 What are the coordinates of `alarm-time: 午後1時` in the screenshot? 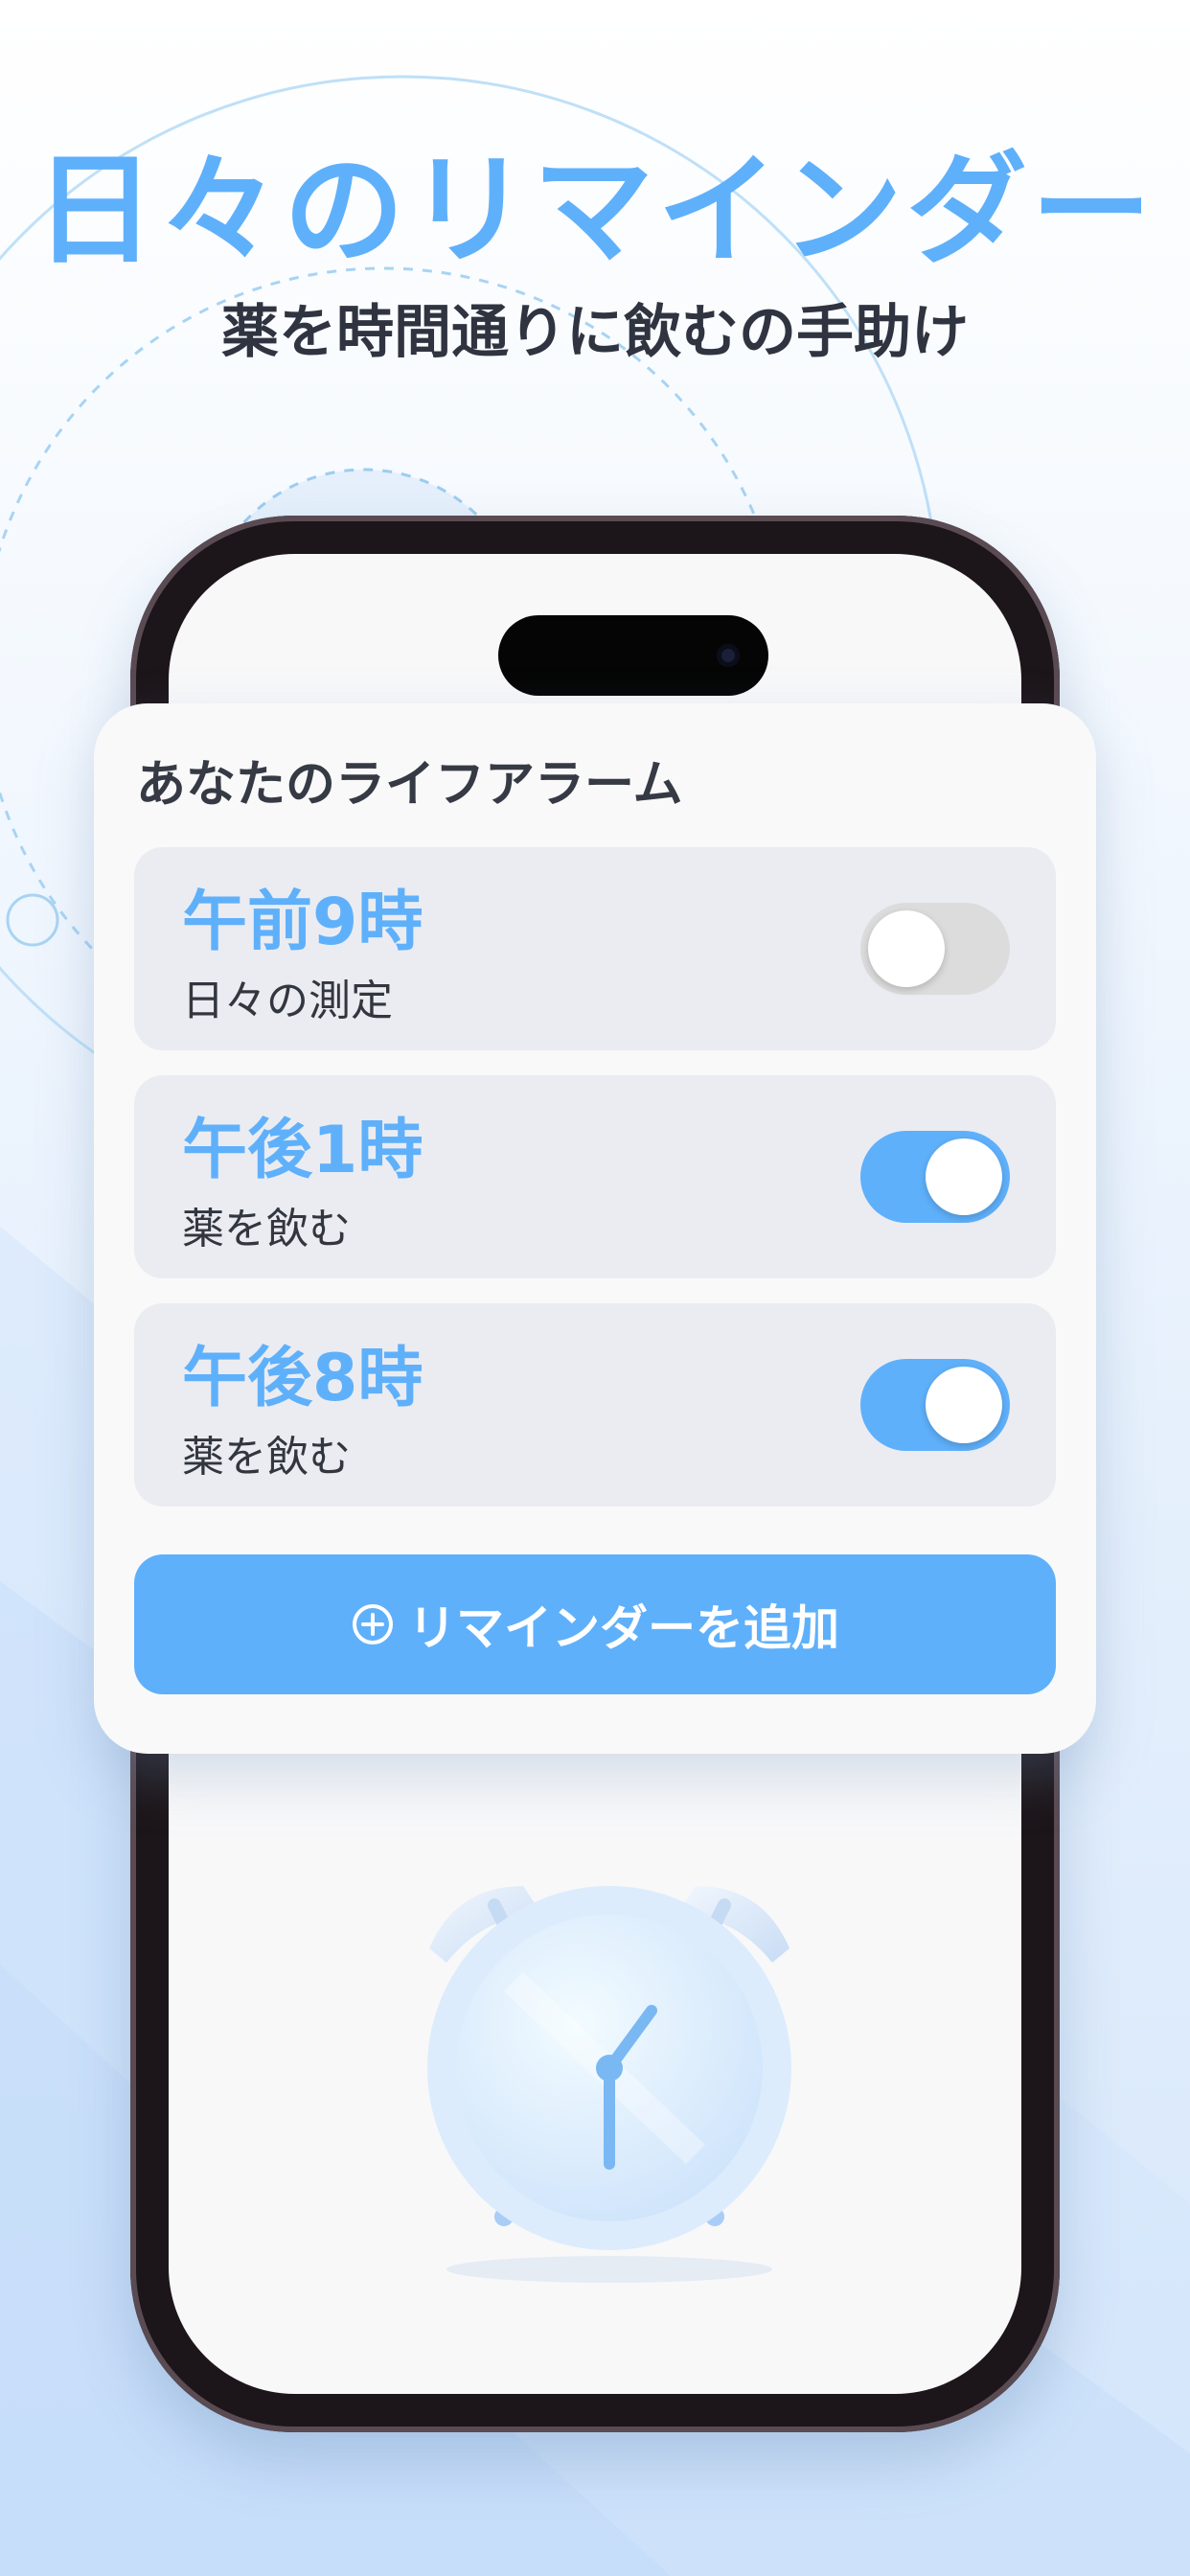 It's located at (303, 1150).